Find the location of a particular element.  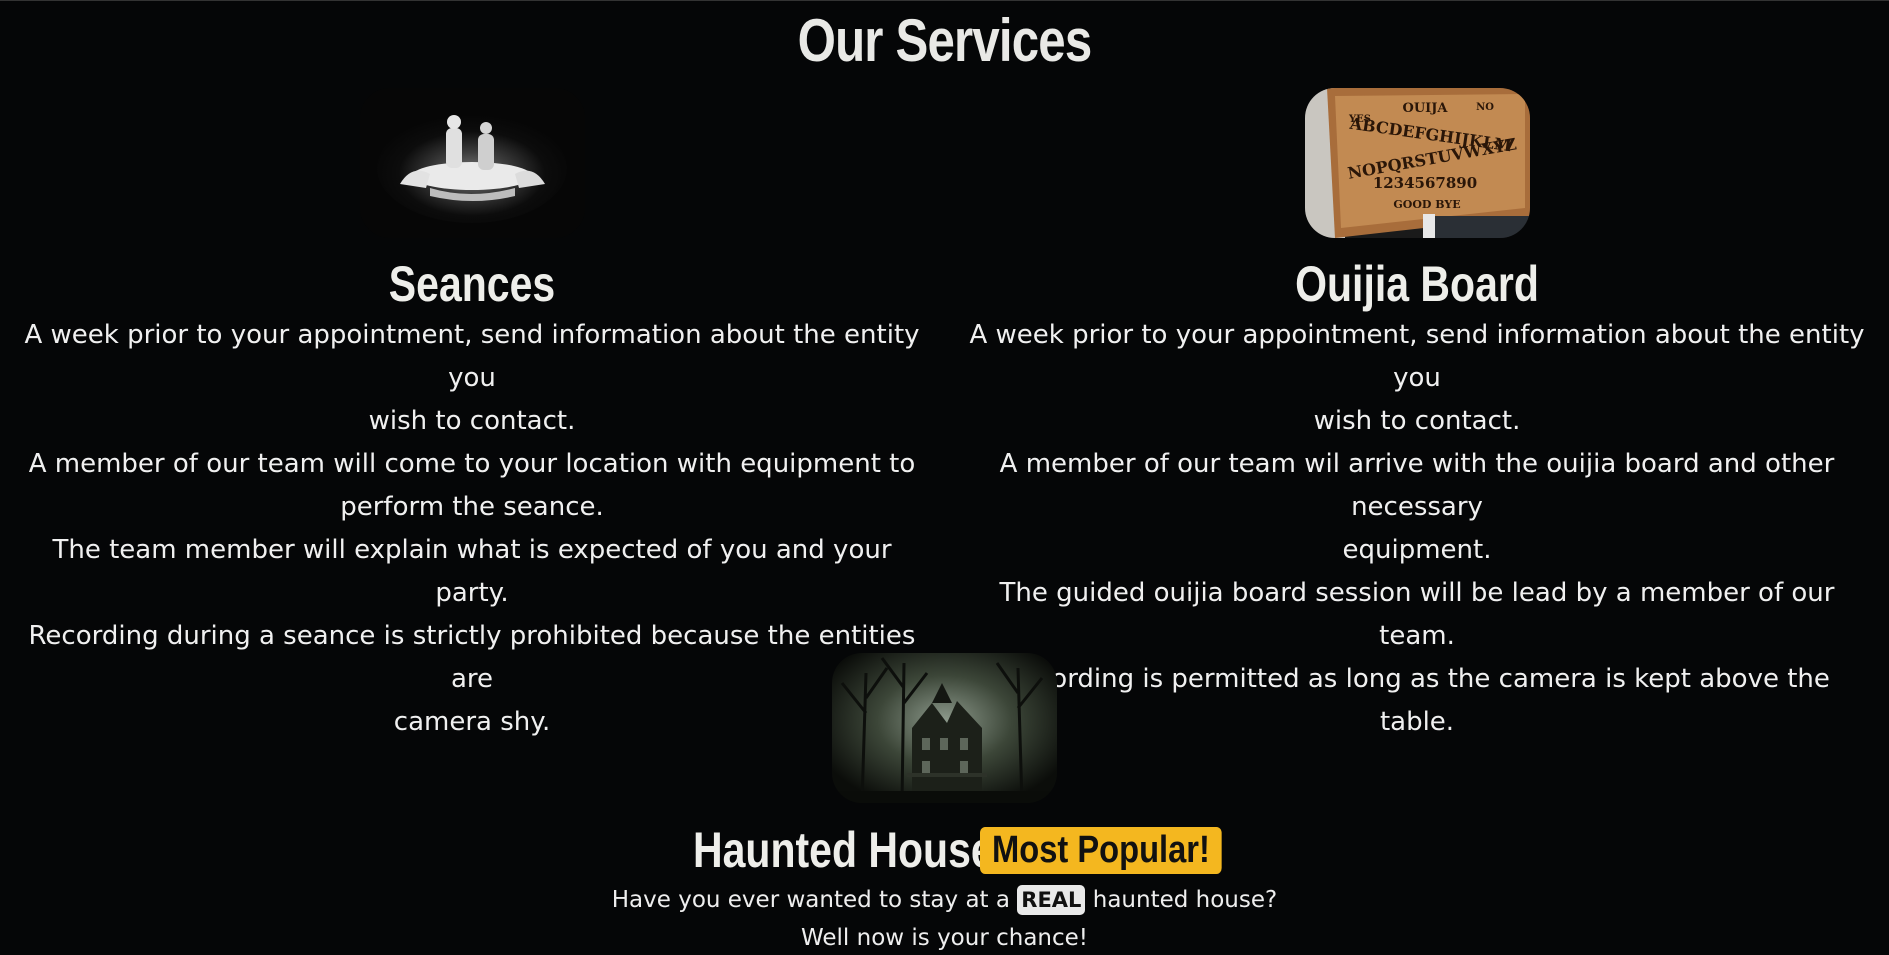

haunted-house-image is located at coordinates (944, 728).